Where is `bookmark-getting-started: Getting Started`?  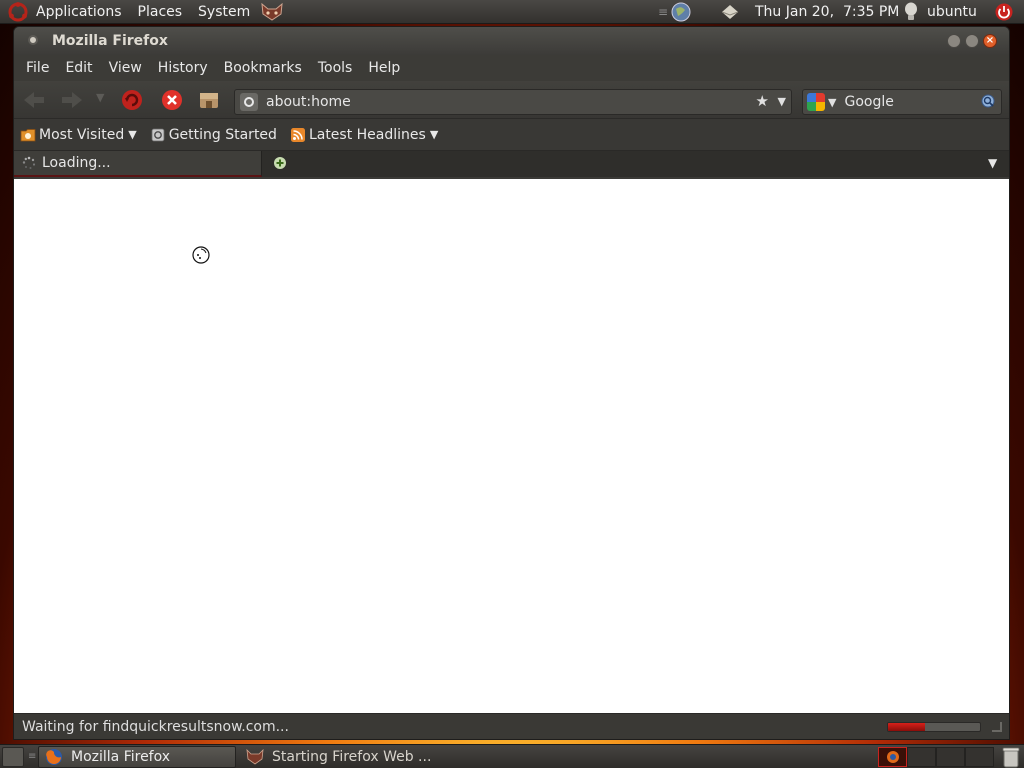
bookmark-getting-started: Getting Started is located at coordinates (214, 135).